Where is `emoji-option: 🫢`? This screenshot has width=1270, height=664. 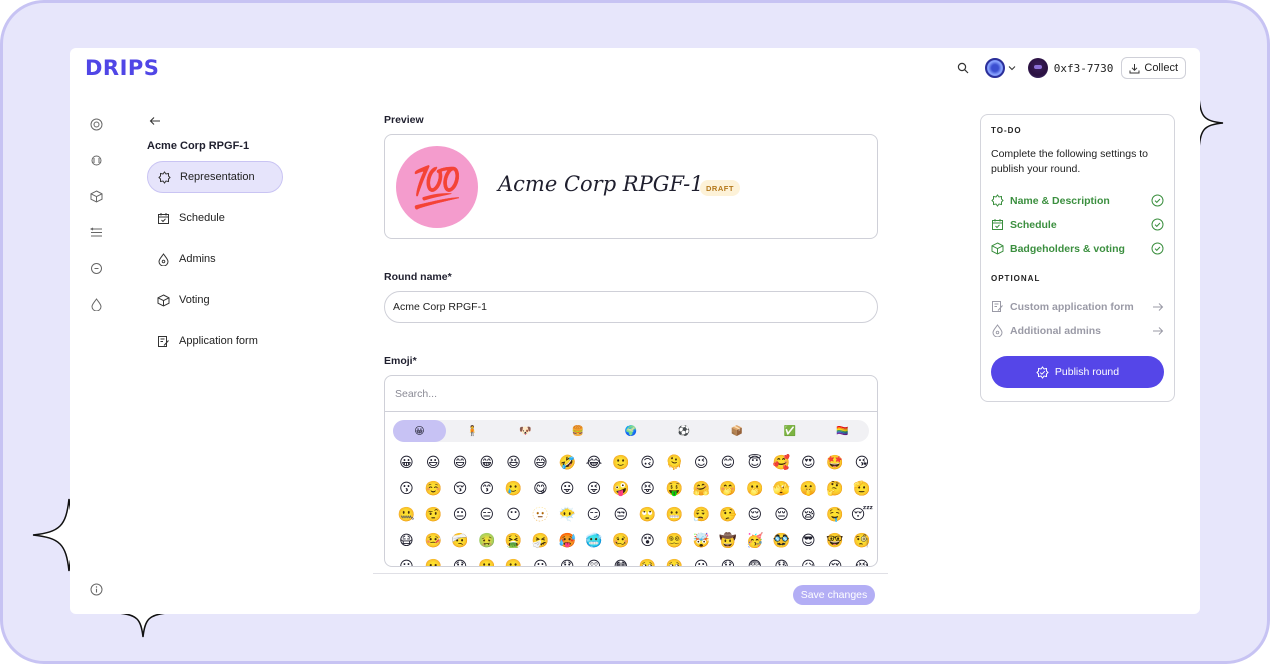
emoji-option: 🫢 is located at coordinates (754, 488).